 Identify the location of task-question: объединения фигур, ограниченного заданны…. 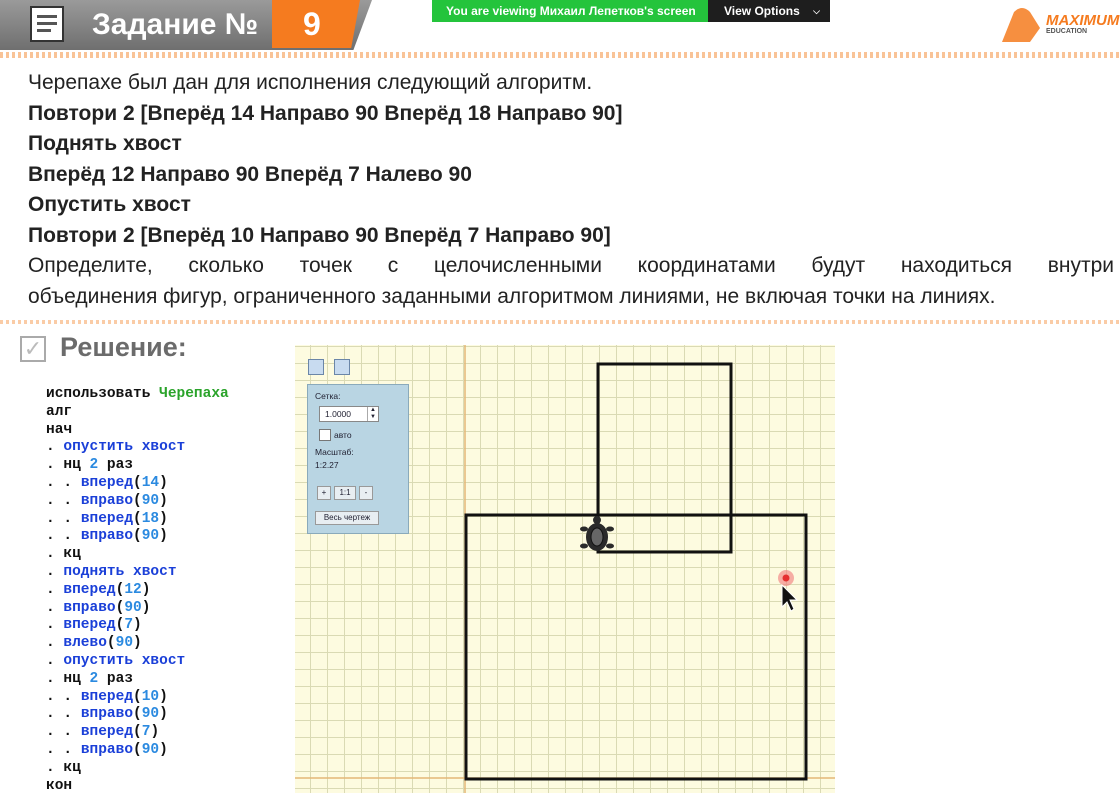
(512, 296).